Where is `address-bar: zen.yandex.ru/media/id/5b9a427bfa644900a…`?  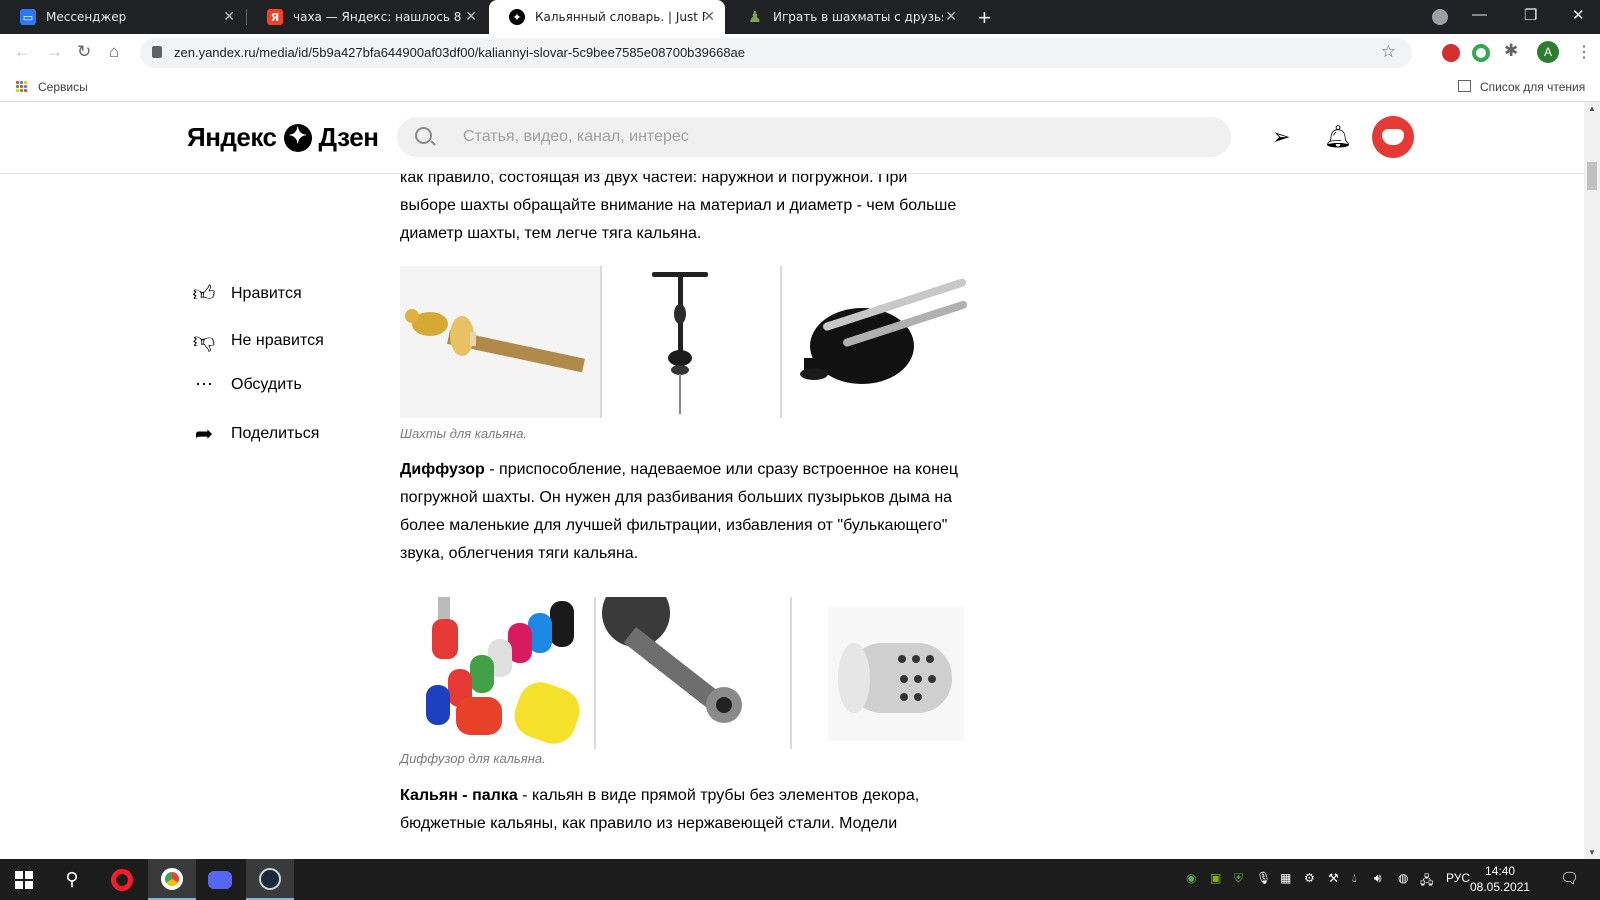 address-bar: zen.yandex.ru/media/id/5b9a427bfa644900a… is located at coordinates (776, 53).